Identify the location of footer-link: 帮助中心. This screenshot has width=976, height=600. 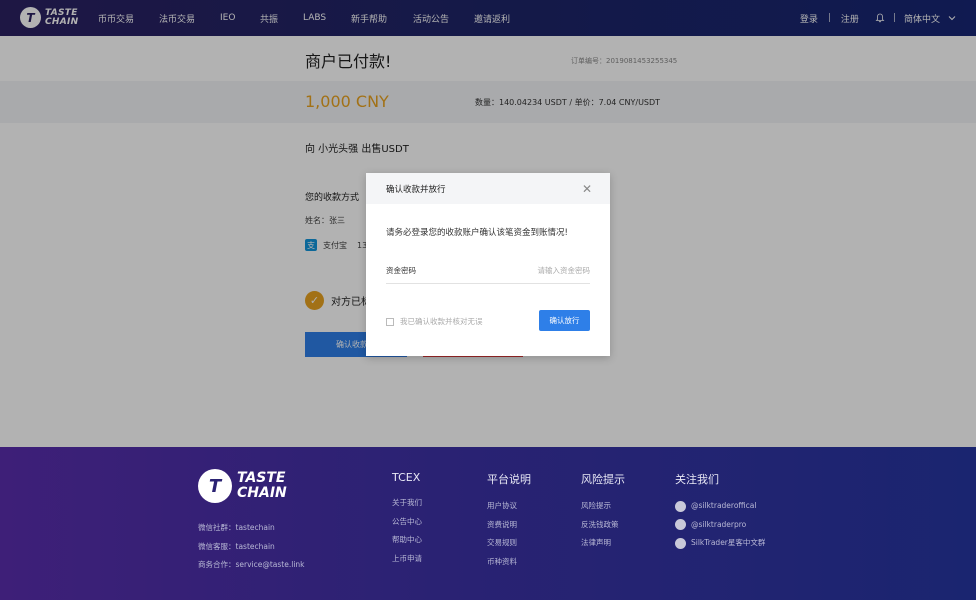
(407, 540).